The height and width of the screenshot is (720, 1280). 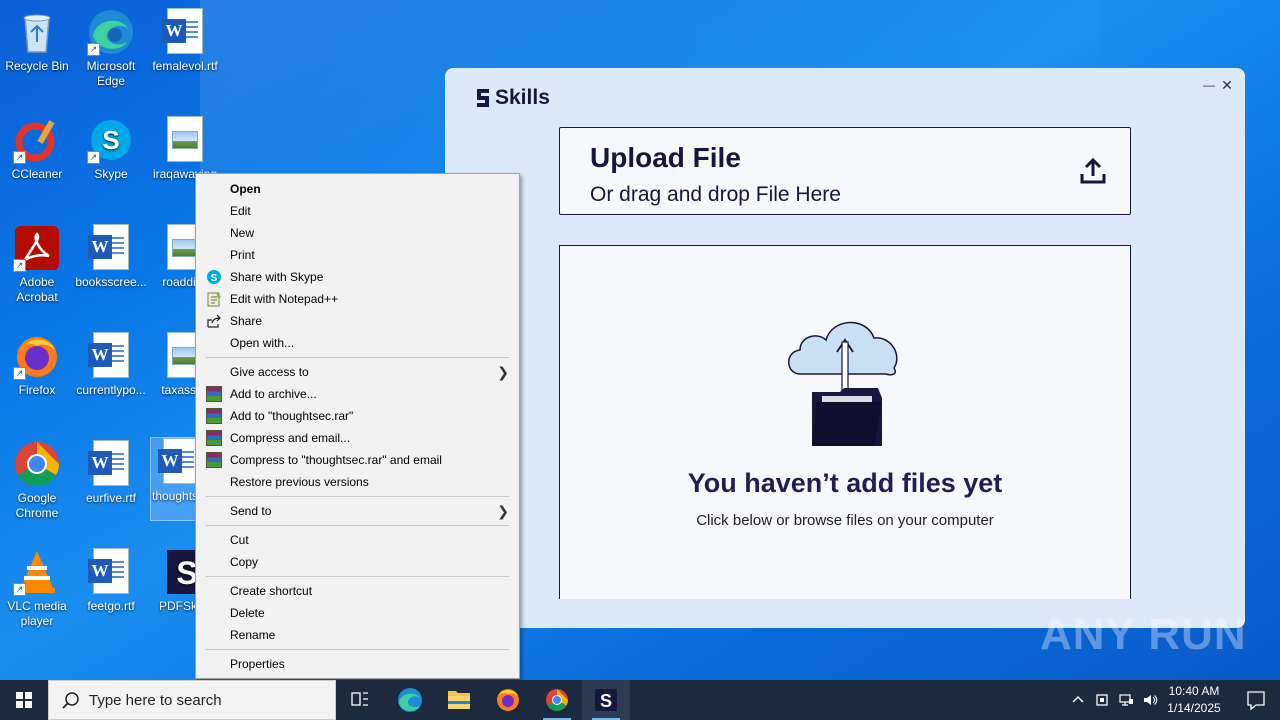 What do you see at coordinates (37, 464) in the screenshot?
I see `chrome-icon` at bounding box center [37, 464].